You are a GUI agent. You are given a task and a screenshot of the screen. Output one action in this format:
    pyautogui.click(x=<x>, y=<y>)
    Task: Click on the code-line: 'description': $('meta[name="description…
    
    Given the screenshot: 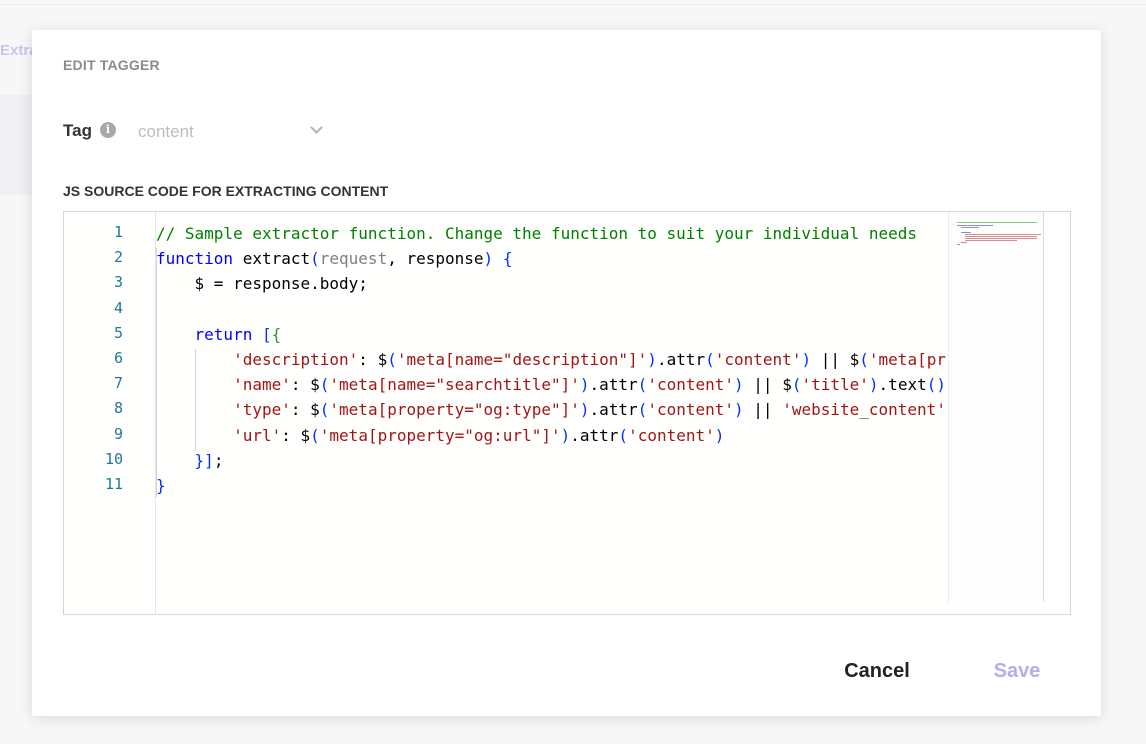 What is the action you would take?
    pyautogui.click(x=589, y=359)
    